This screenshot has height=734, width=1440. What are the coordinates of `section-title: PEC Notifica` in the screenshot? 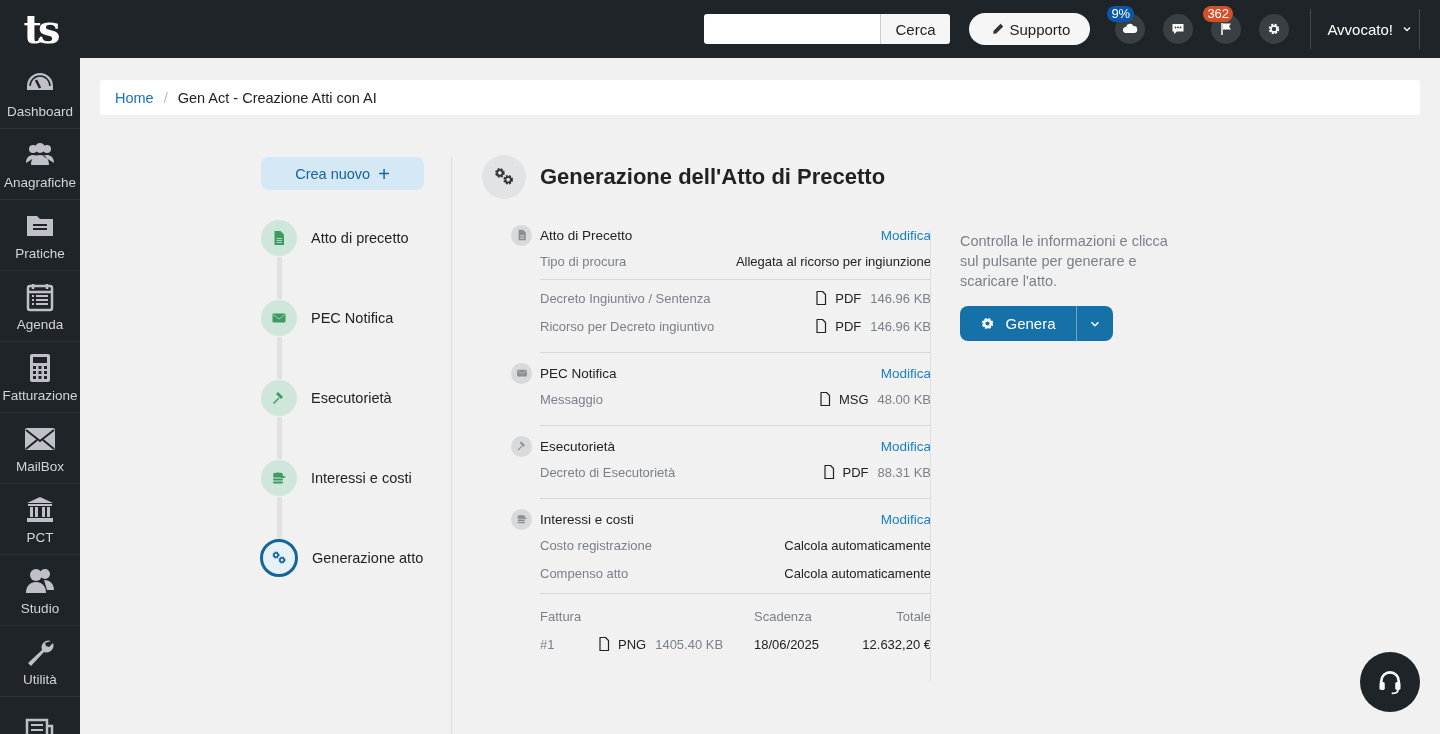 It's located at (579, 373).